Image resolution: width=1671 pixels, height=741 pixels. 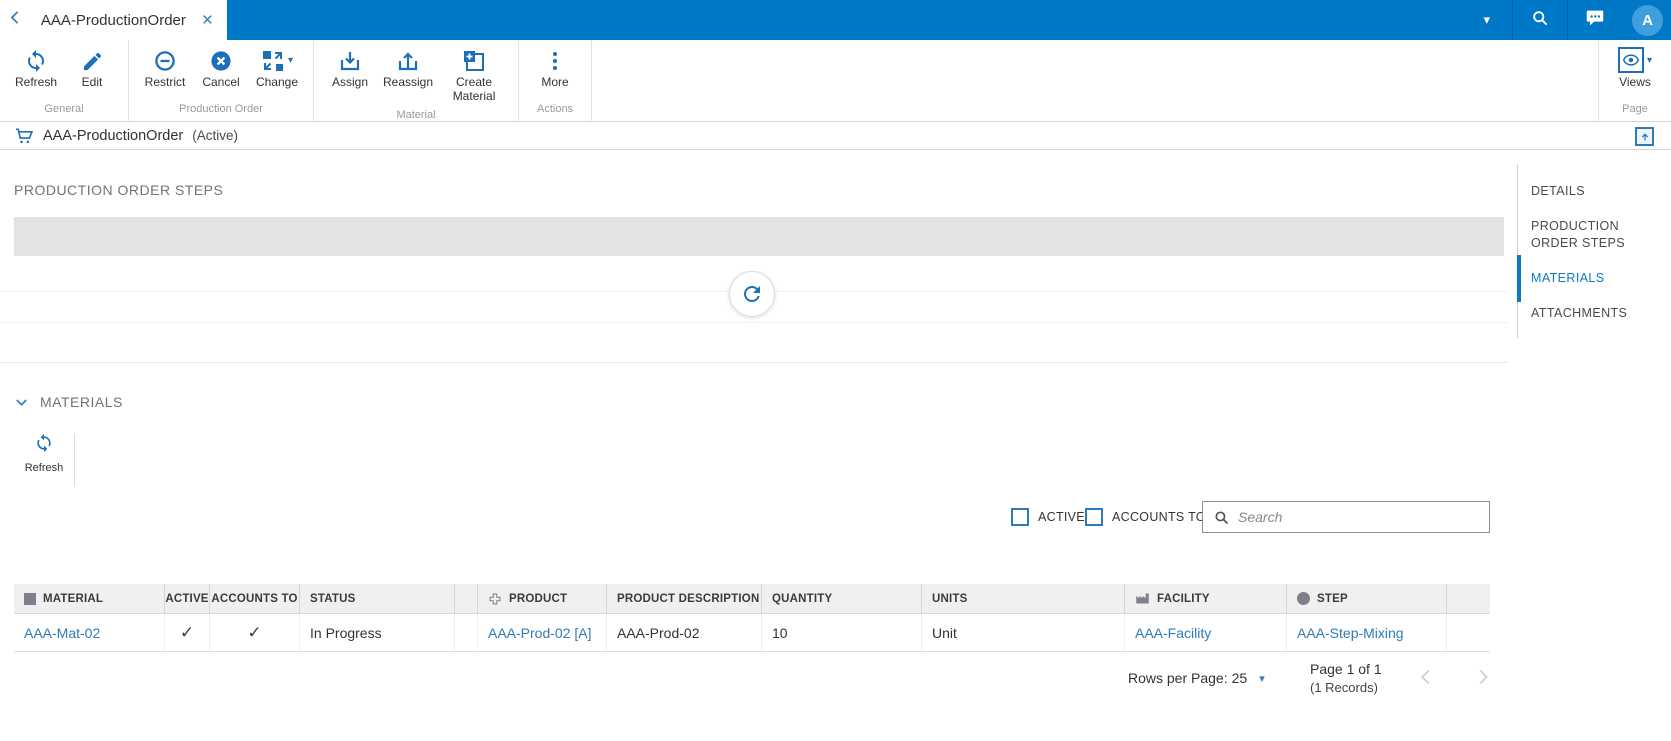 What do you see at coordinates (221, 109) in the screenshot?
I see `toolbar-group-label: Production Order` at bounding box center [221, 109].